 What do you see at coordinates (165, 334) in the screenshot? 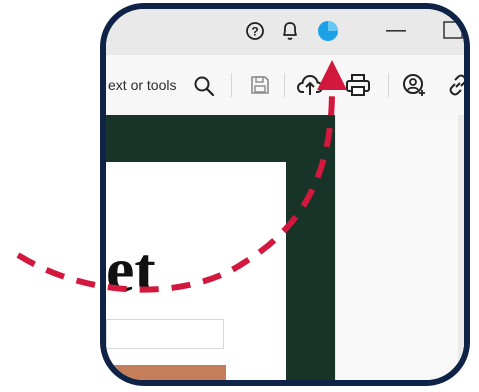
I see `form-field` at bounding box center [165, 334].